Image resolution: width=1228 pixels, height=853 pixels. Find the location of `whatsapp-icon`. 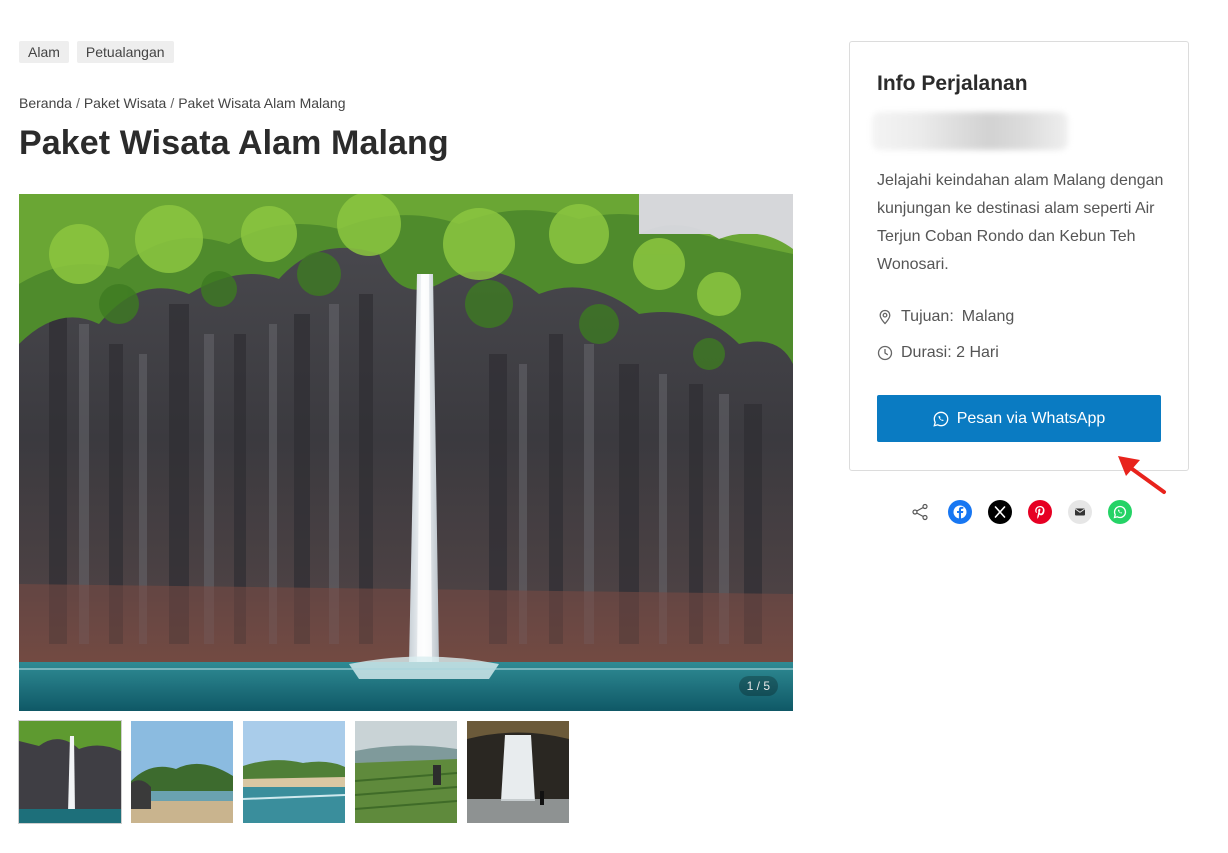

whatsapp-icon is located at coordinates (941, 419).